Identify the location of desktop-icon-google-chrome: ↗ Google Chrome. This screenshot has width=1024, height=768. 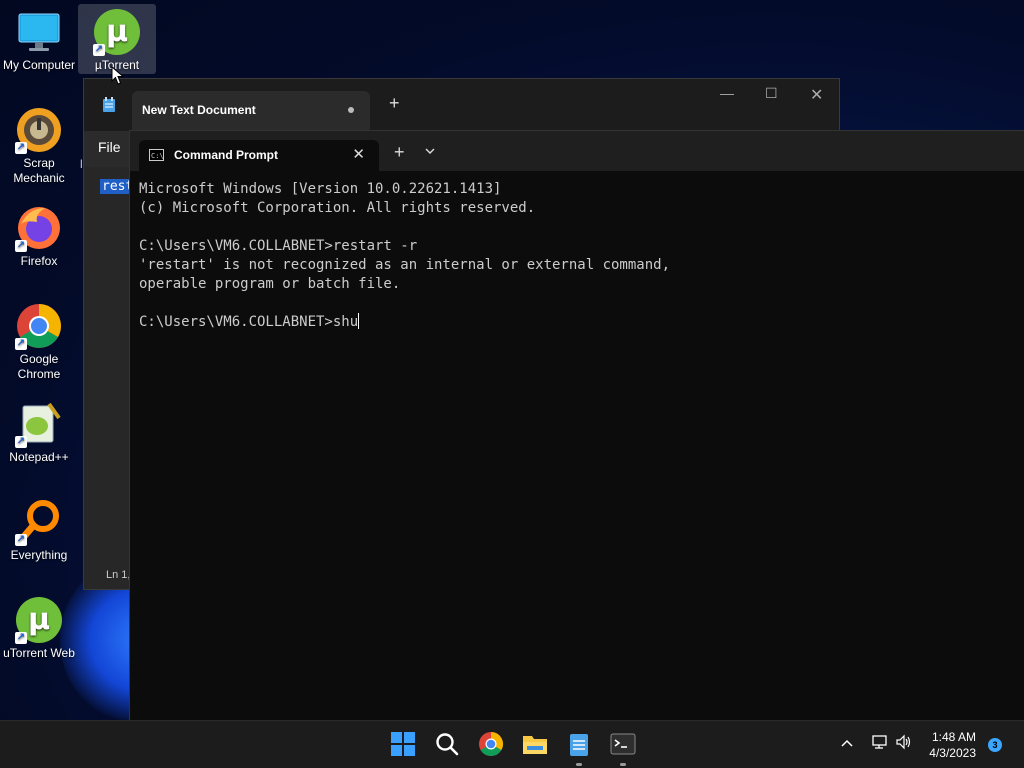
(39, 342).